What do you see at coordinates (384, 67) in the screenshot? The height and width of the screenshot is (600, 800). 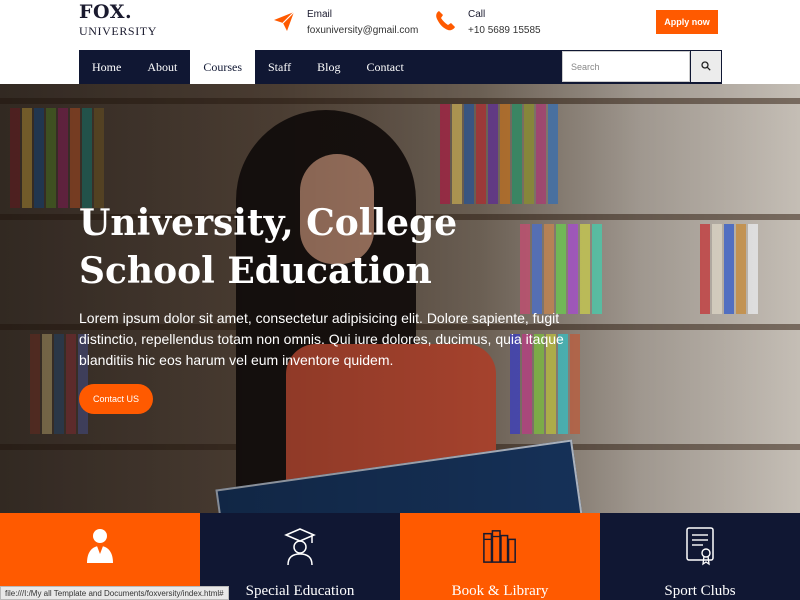 I see `nav-contact: Contact` at bounding box center [384, 67].